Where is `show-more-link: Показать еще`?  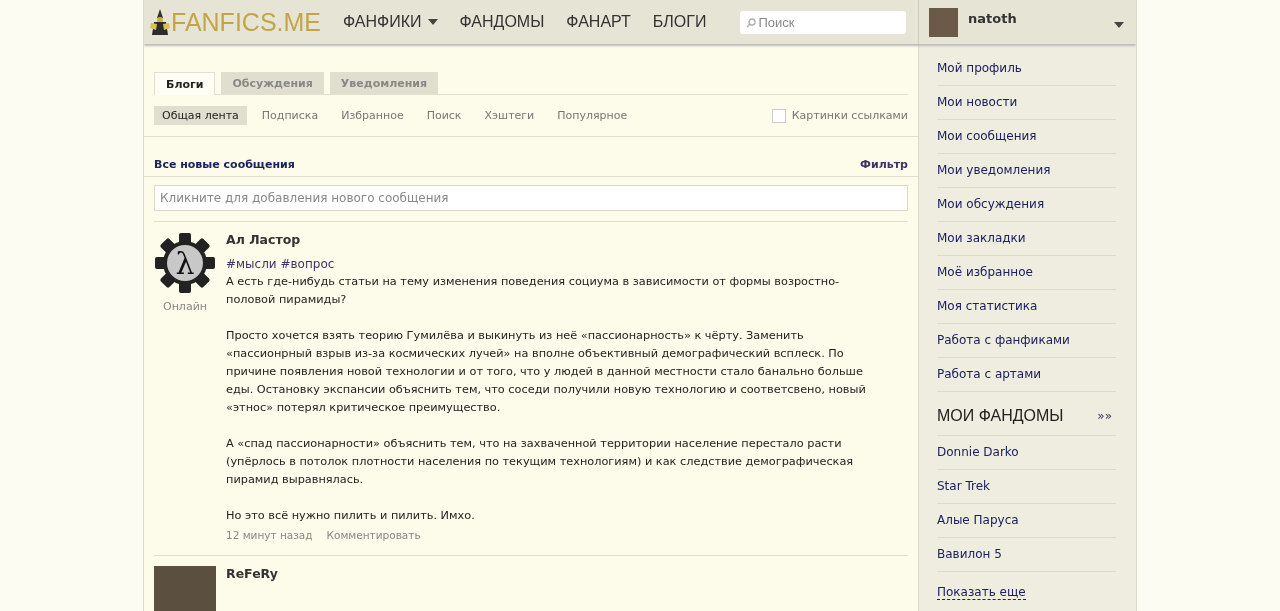 show-more-link: Показать еще is located at coordinates (981, 592).